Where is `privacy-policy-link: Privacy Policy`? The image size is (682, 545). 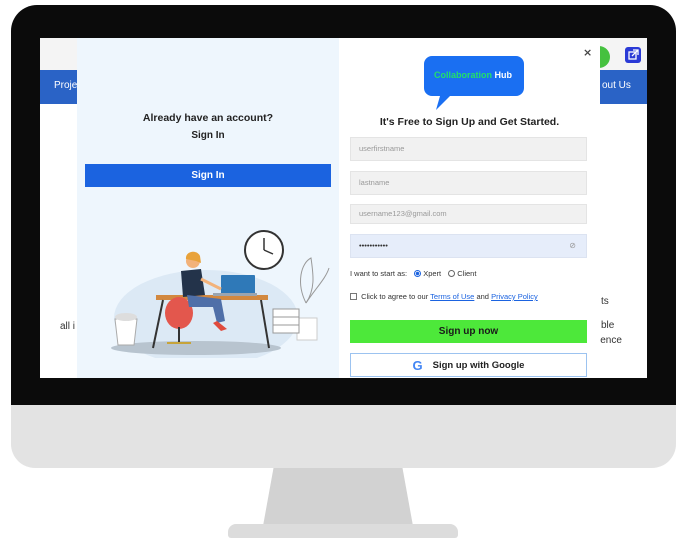 privacy-policy-link: Privacy Policy is located at coordinates (514, 296).